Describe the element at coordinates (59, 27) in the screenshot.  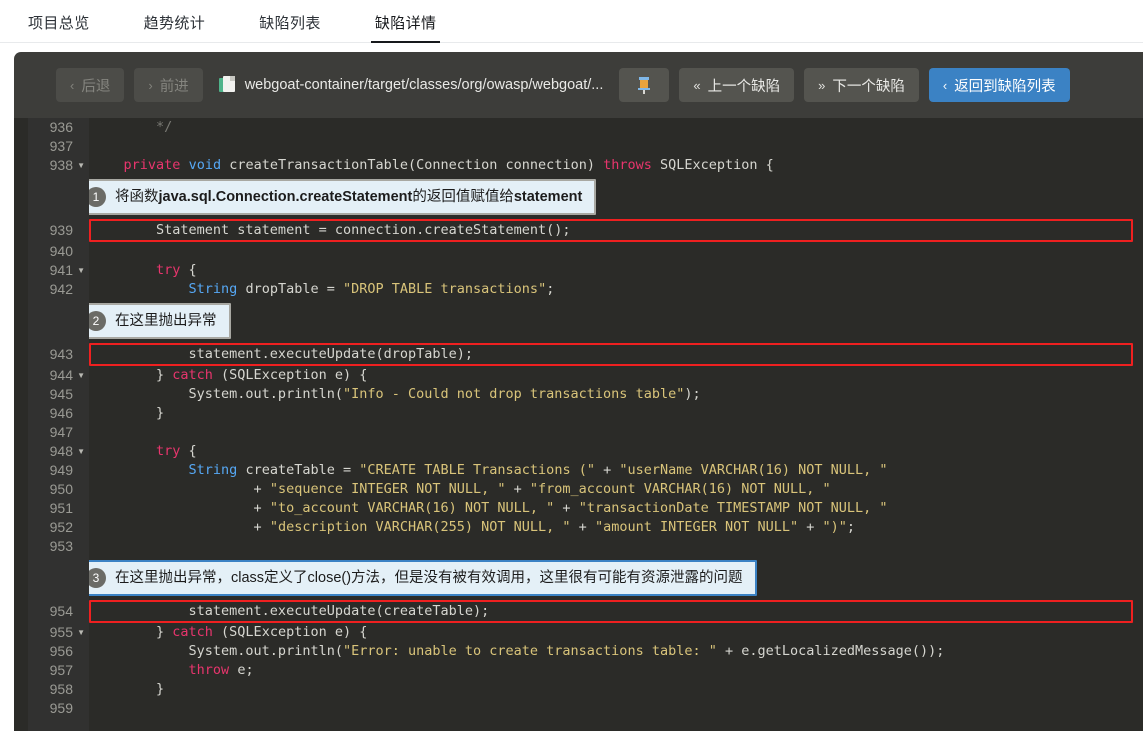
I see `tab-0: 项目总览` at that location.